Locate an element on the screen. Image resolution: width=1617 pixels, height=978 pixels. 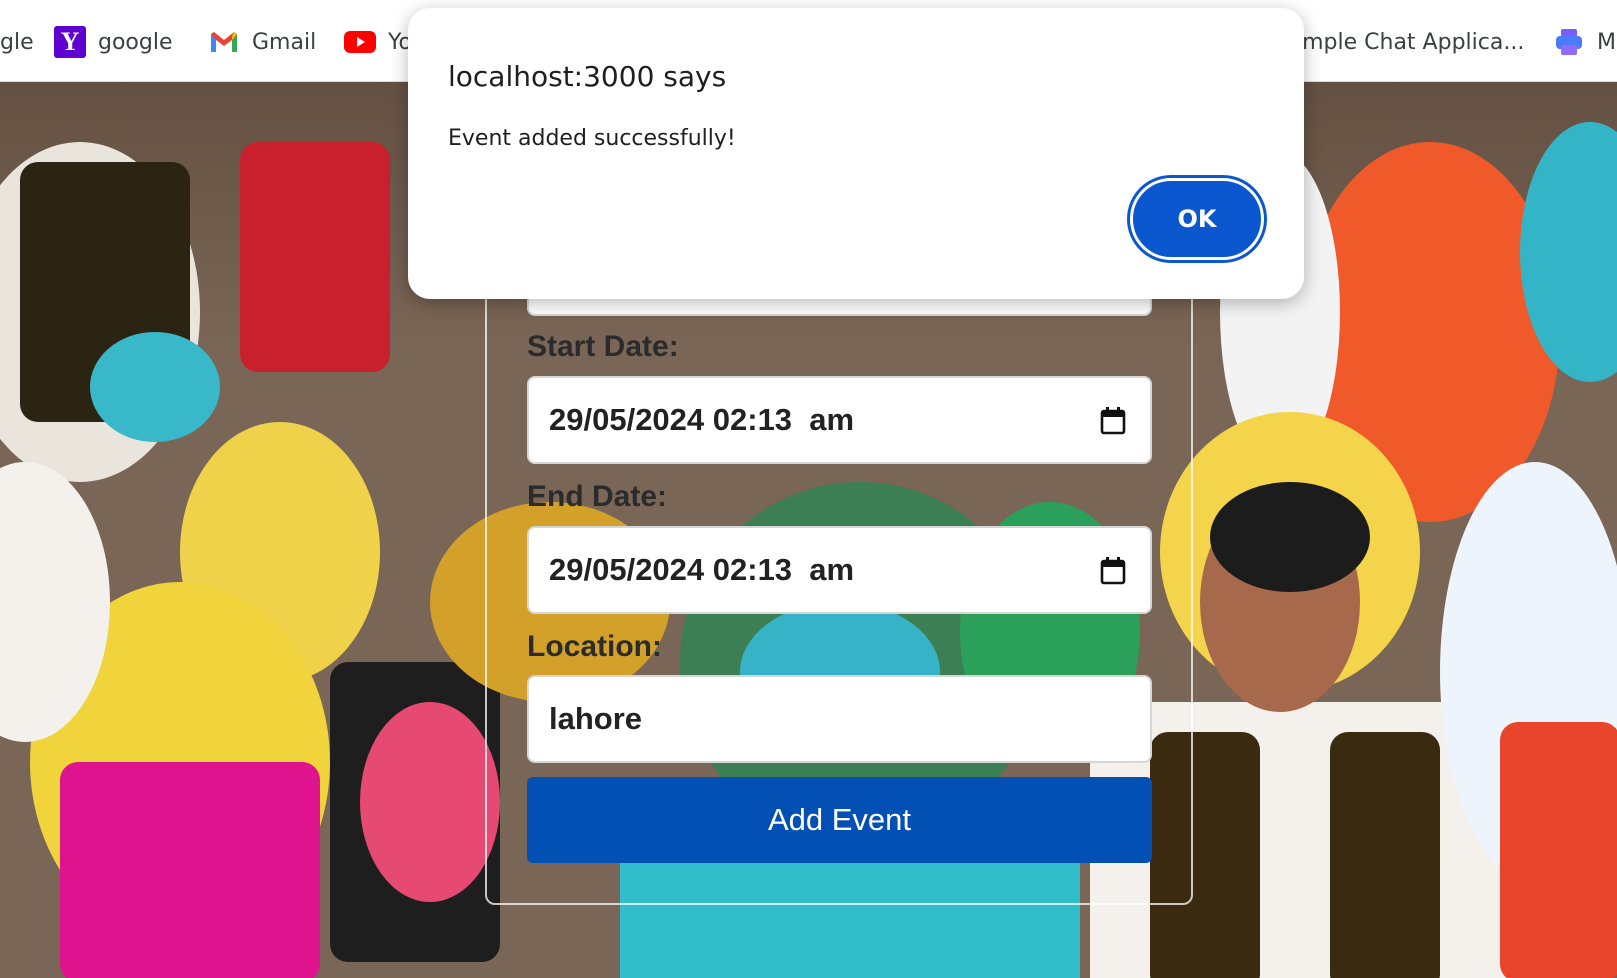
bookmark-m: M is located at coordinates (1585, 42).